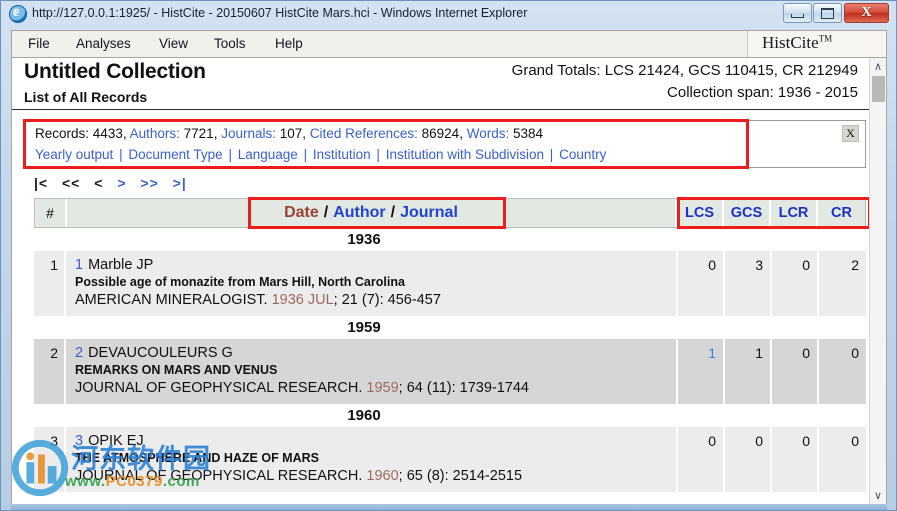 The width and height of the screenshot is (897, 511). Describe the element at coordinates (450, 239) in the screenshot. I see `year-group-header: 1936` at that location.